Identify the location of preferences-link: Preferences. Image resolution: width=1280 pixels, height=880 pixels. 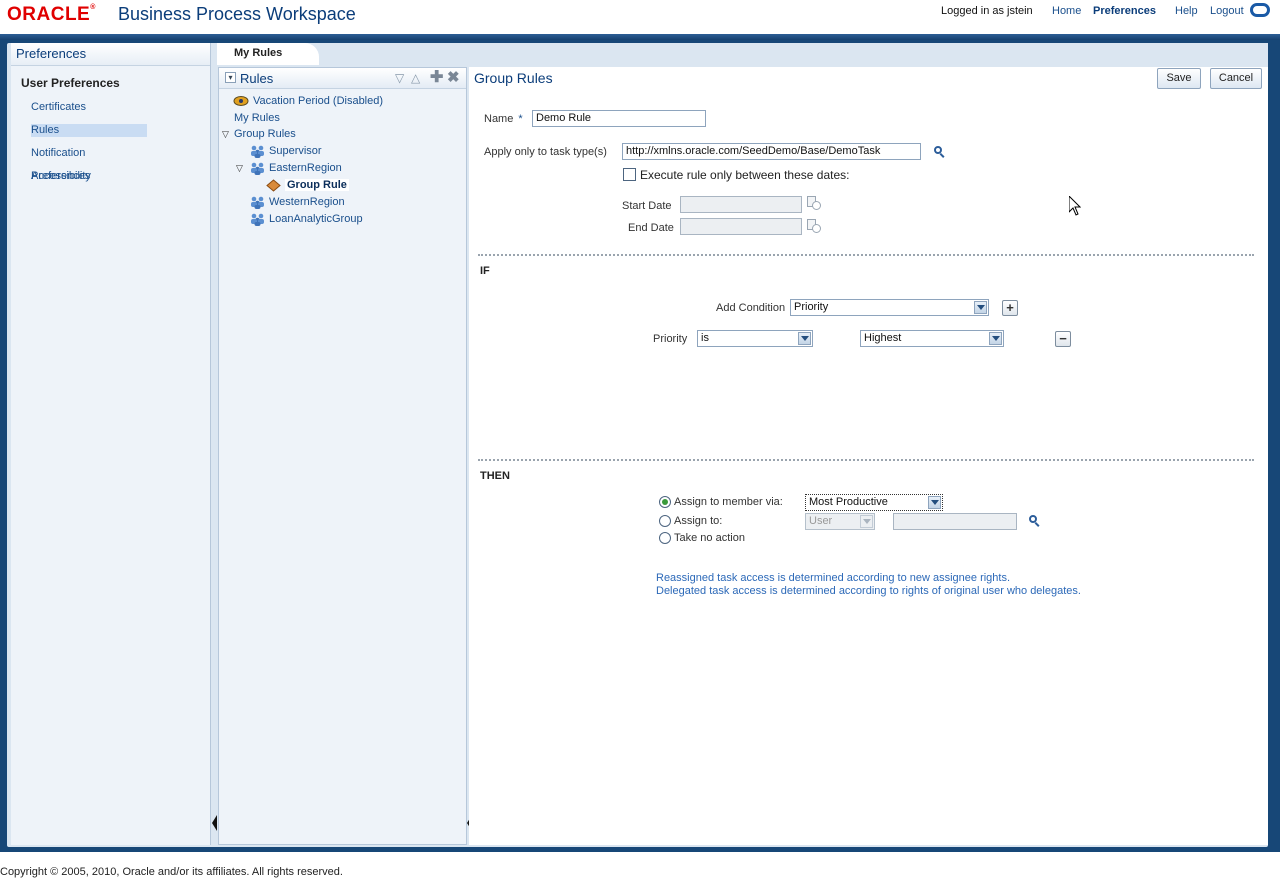
(1124, 11).